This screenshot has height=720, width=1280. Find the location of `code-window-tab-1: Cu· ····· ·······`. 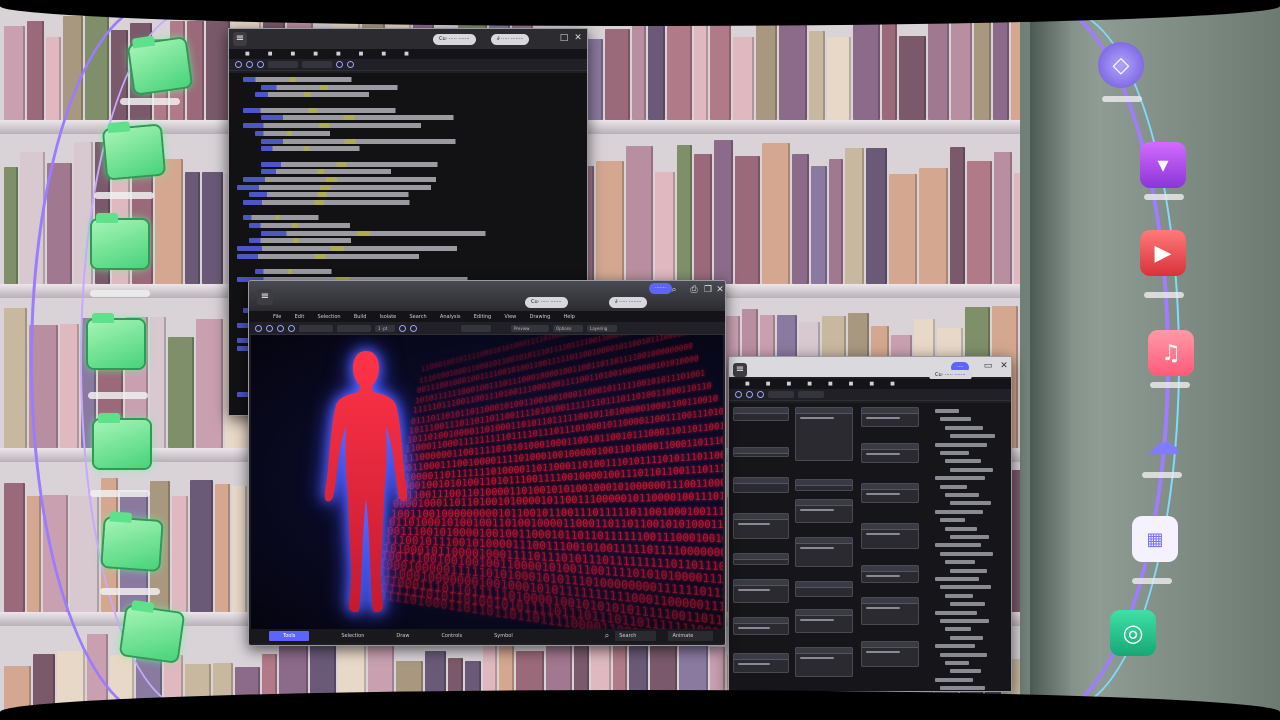

code-window-tab-1: Cu· ····· ······· is located at coordinates (454, 39).